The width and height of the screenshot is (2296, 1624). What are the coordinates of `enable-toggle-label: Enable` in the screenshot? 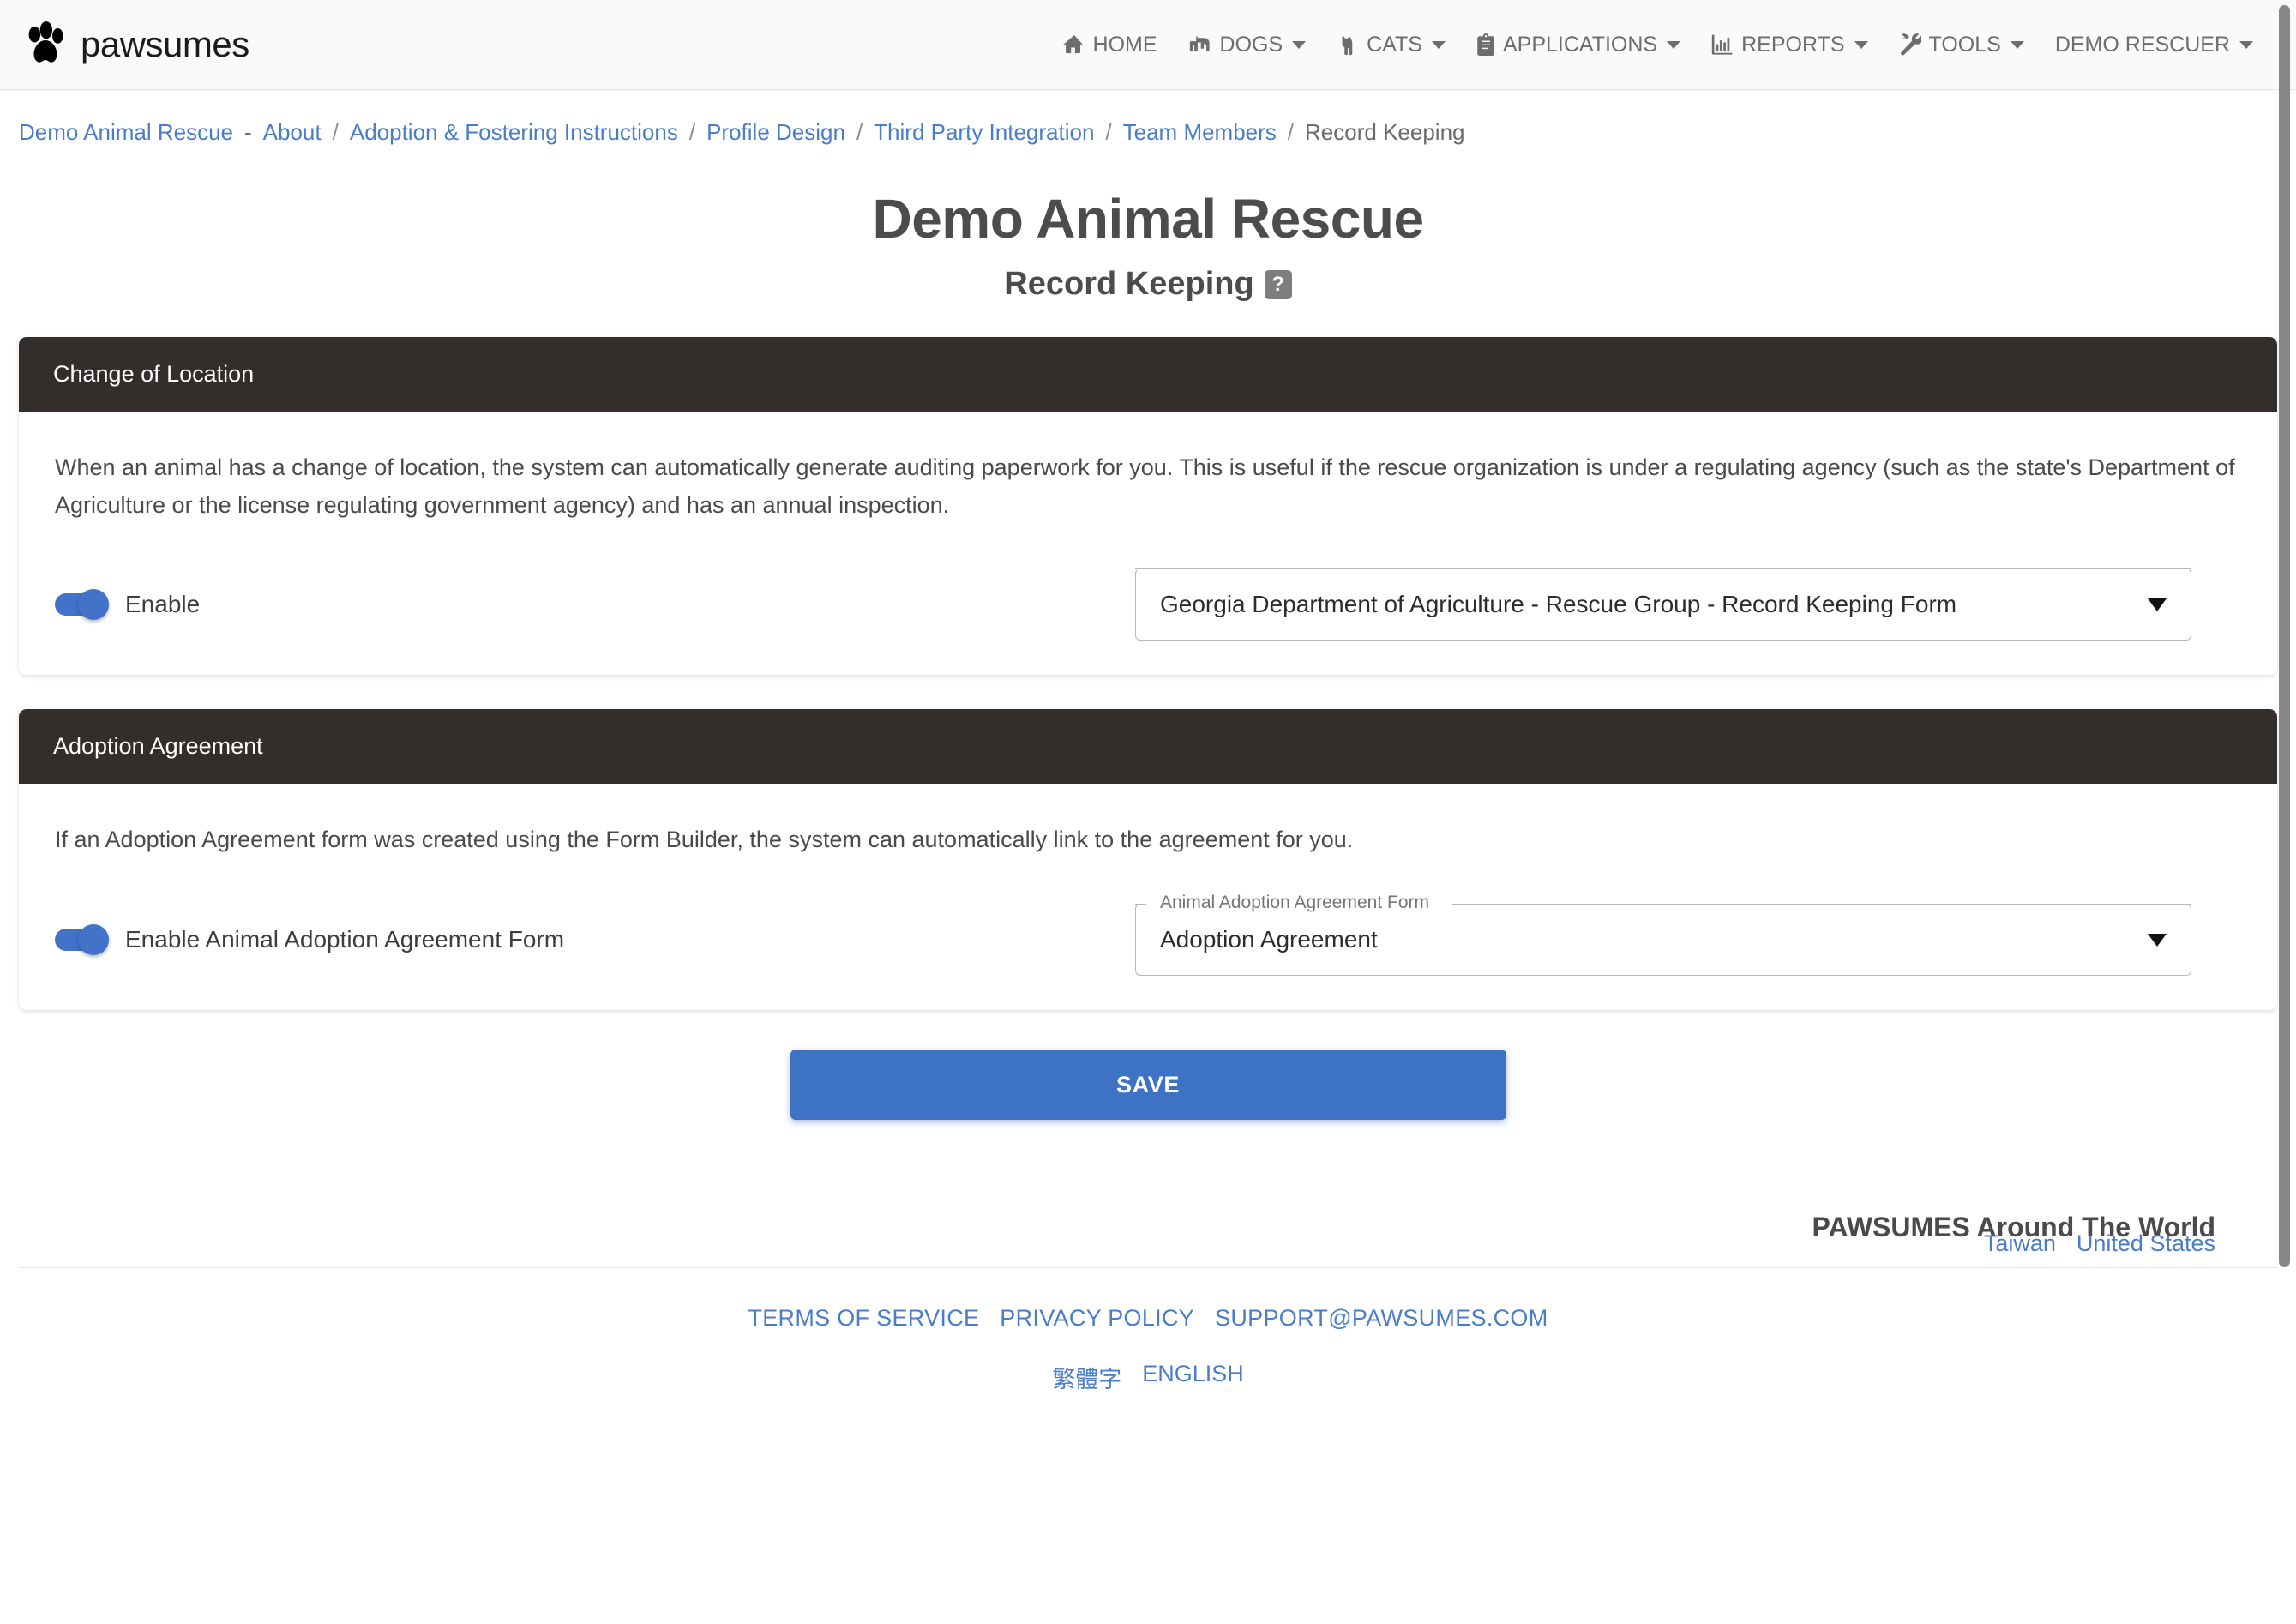 It's located at (163, 604).